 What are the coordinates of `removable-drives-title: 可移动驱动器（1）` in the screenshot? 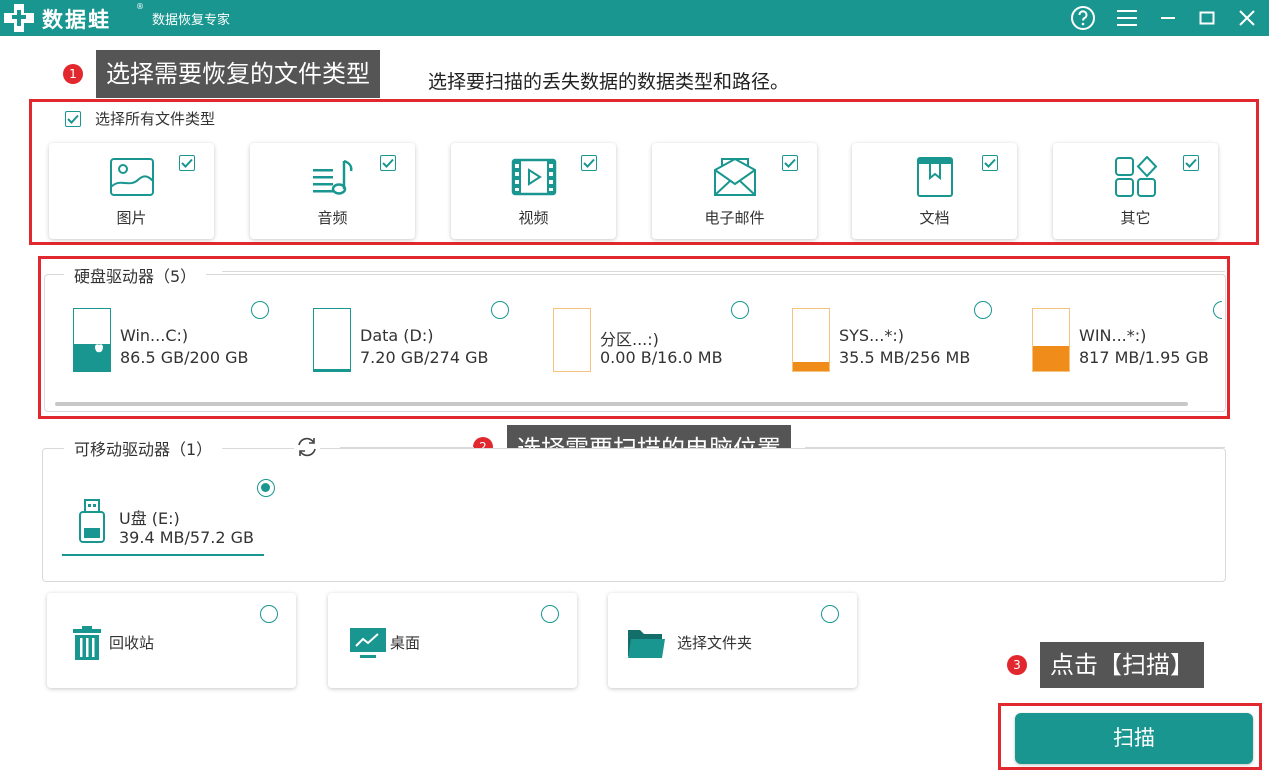 It's located at (143, 448).